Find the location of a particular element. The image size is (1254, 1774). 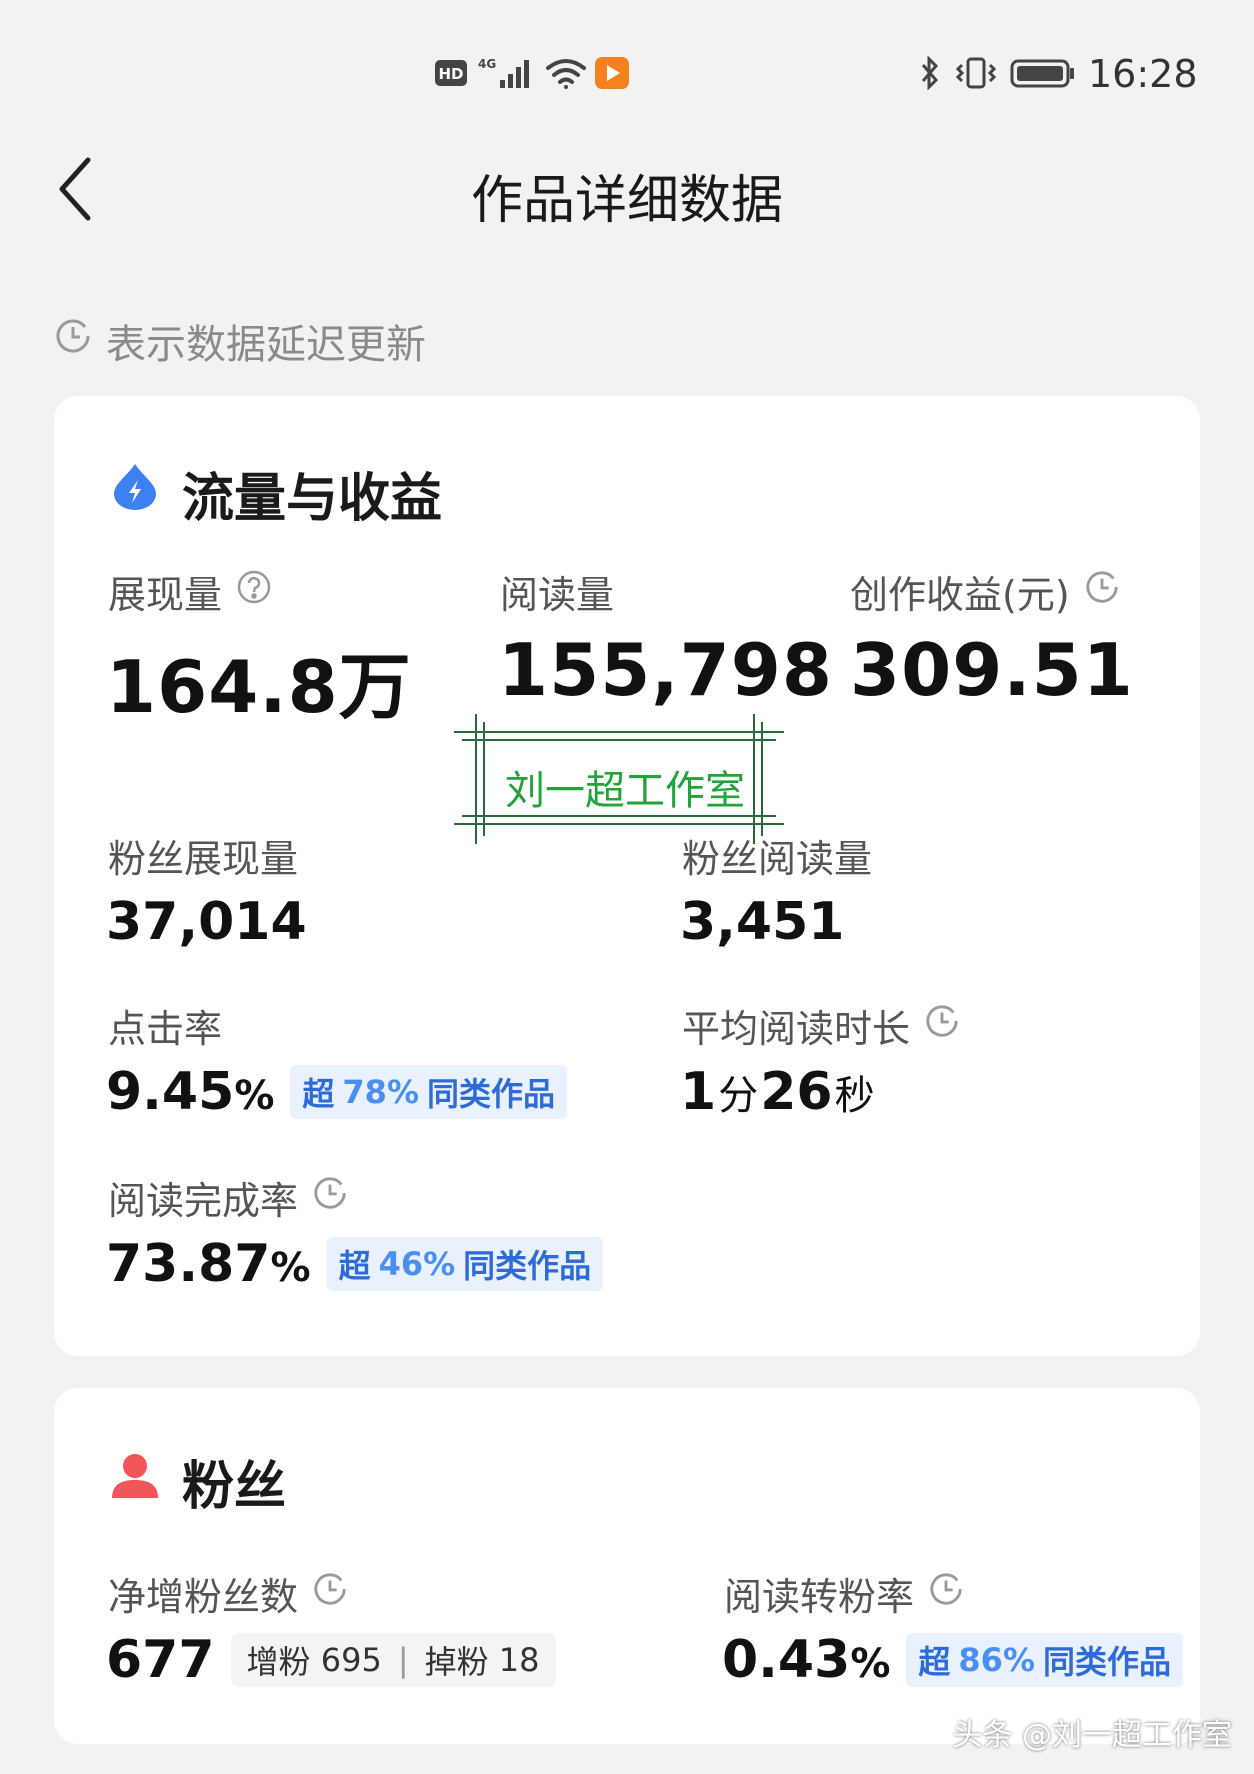

vibrate-icon is located at coordinates (976, 73).